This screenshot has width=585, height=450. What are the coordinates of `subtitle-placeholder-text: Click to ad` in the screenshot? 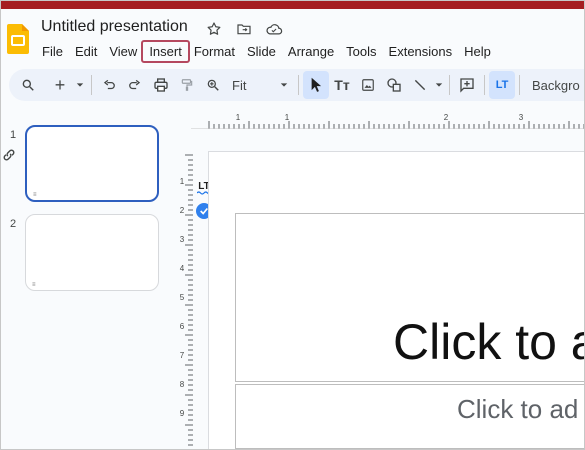 It's located at (518, 409).